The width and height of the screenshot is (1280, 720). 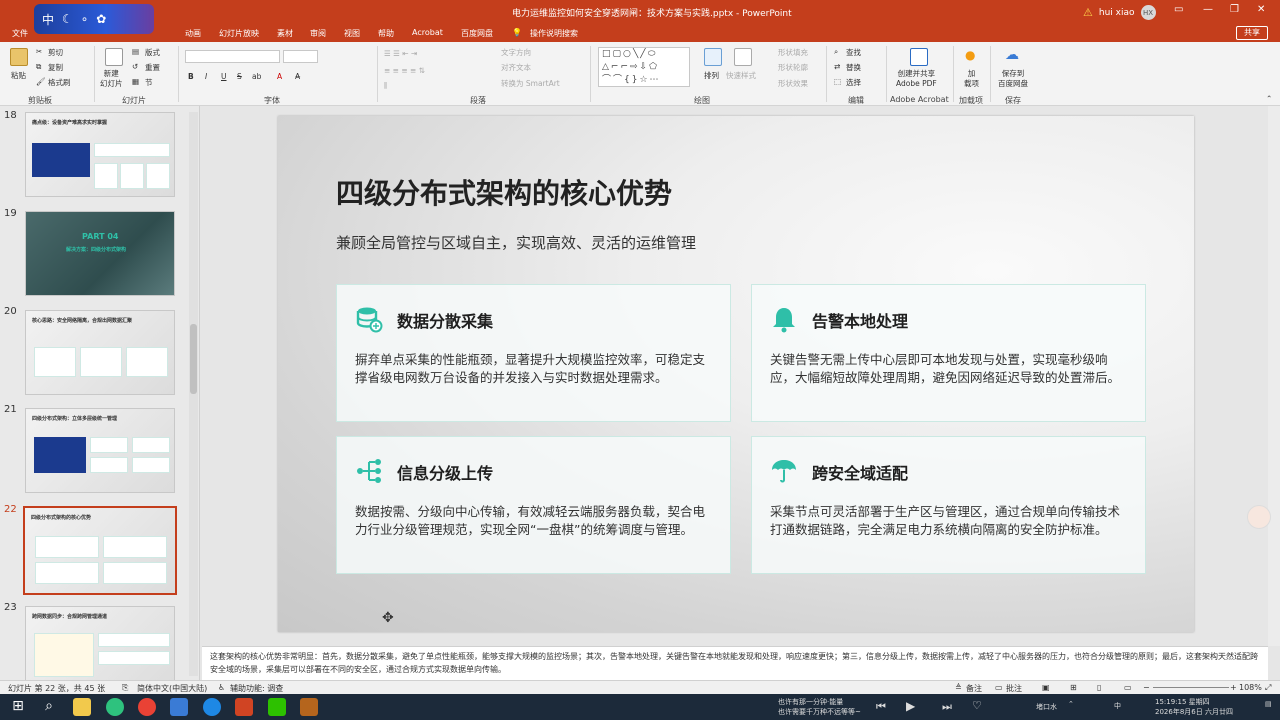 I want to click on spellcheck-icon: ⎘, so click(x=125, y=688).